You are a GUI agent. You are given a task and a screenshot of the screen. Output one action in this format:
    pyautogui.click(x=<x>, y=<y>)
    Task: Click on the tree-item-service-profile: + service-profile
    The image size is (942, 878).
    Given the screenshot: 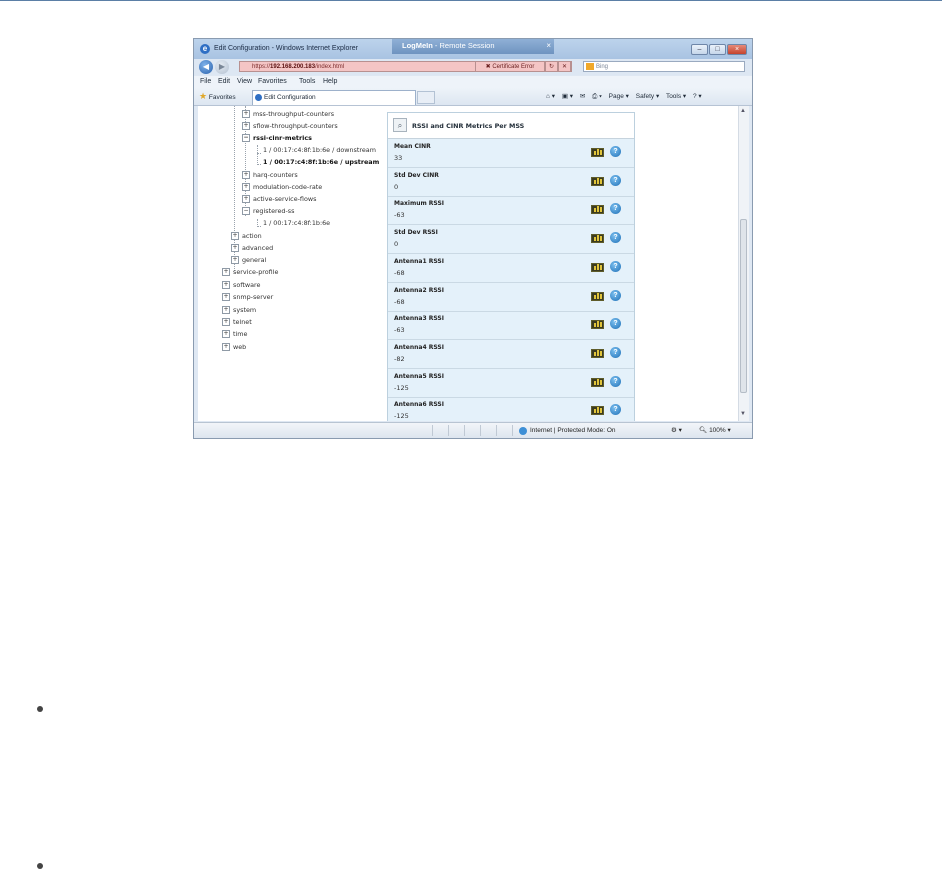 What is the action you would take?
    pyautogui.click(x=250, y=272)
    